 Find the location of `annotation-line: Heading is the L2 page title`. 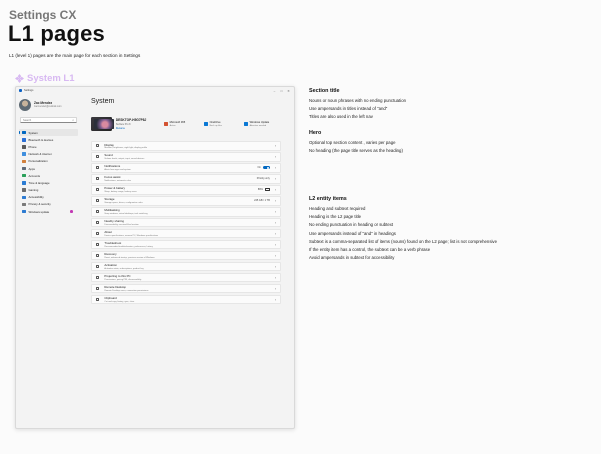

annotation-line: Heading is the L2 page title is located at coordinates (335, 217).